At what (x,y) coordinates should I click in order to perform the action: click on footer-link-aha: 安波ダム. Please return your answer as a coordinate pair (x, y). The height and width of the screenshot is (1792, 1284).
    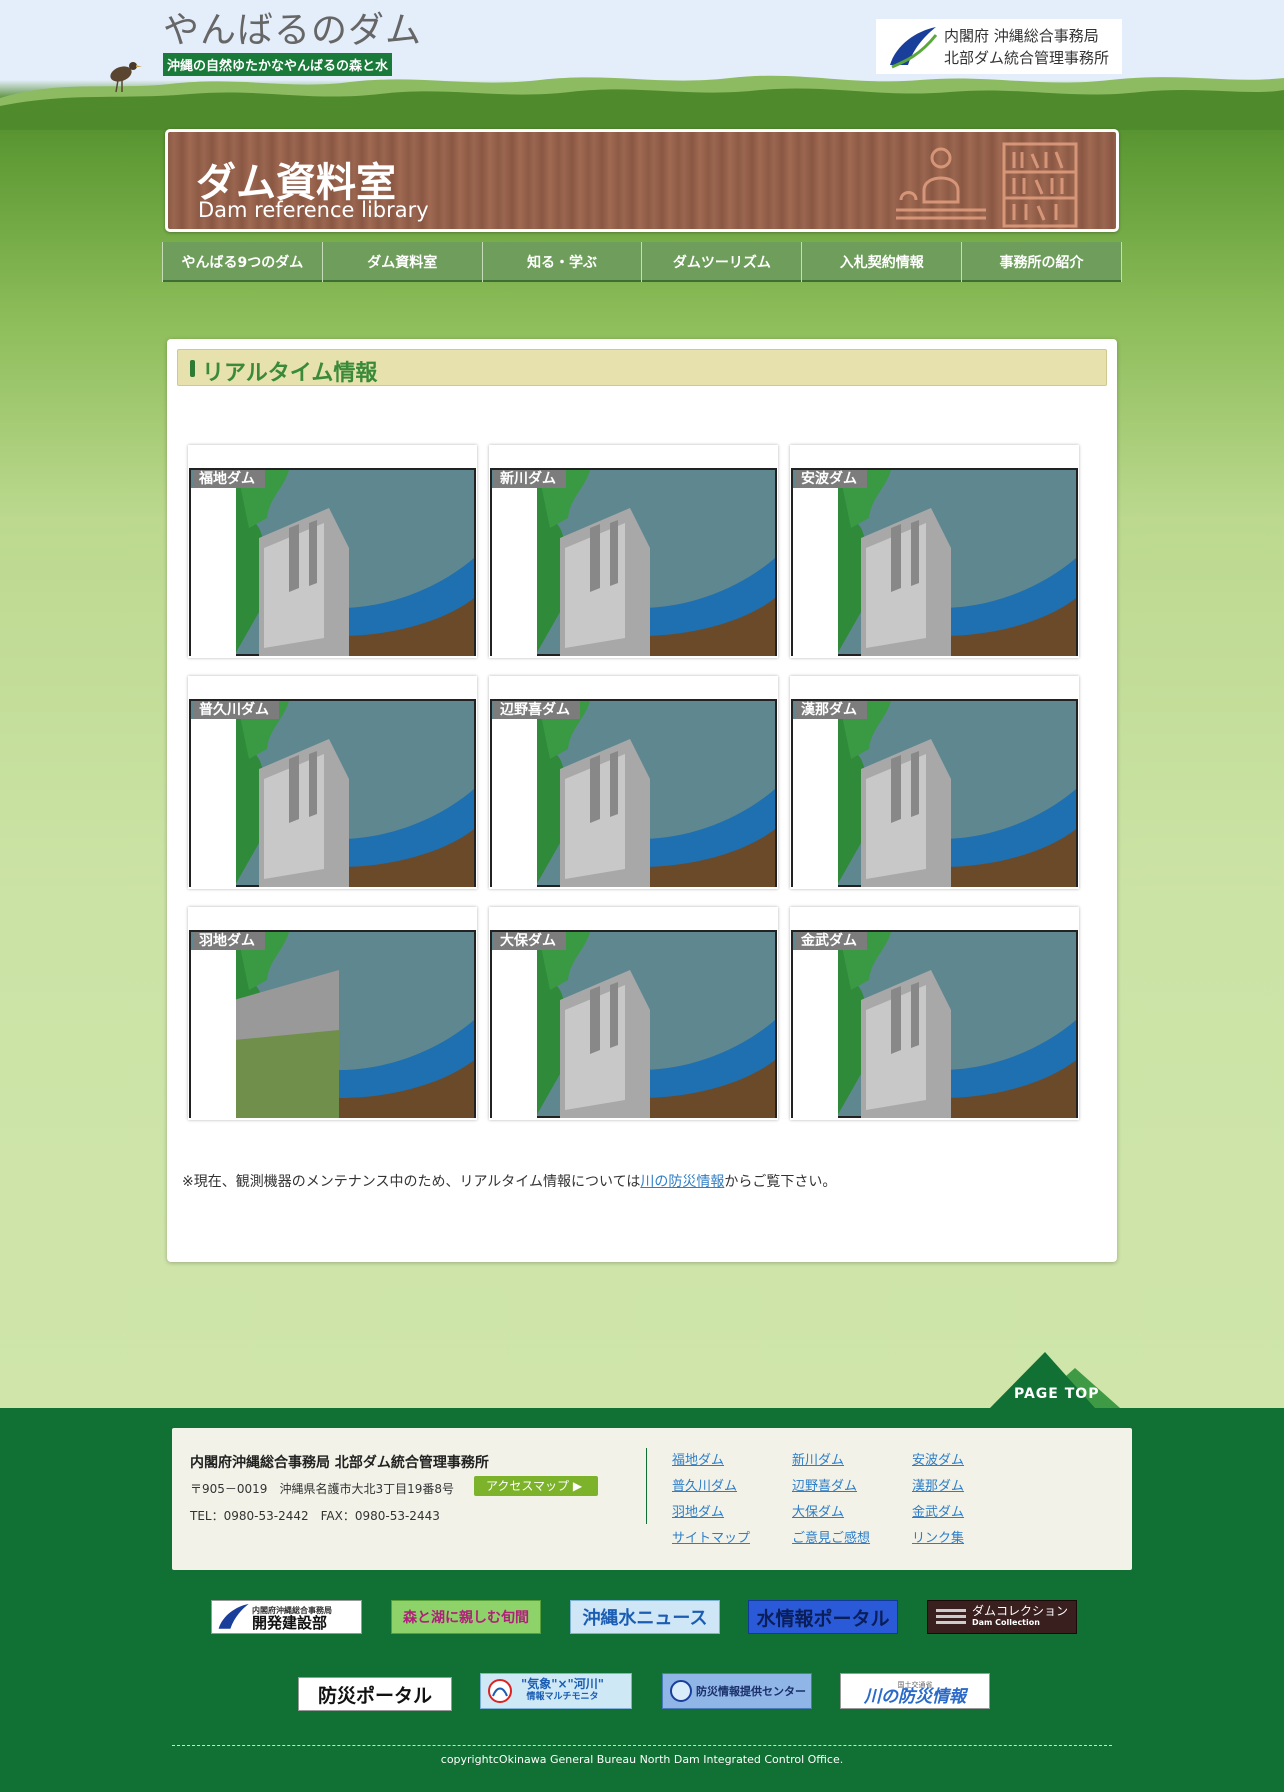
    Looking at the image, I should click on (972, 1460).